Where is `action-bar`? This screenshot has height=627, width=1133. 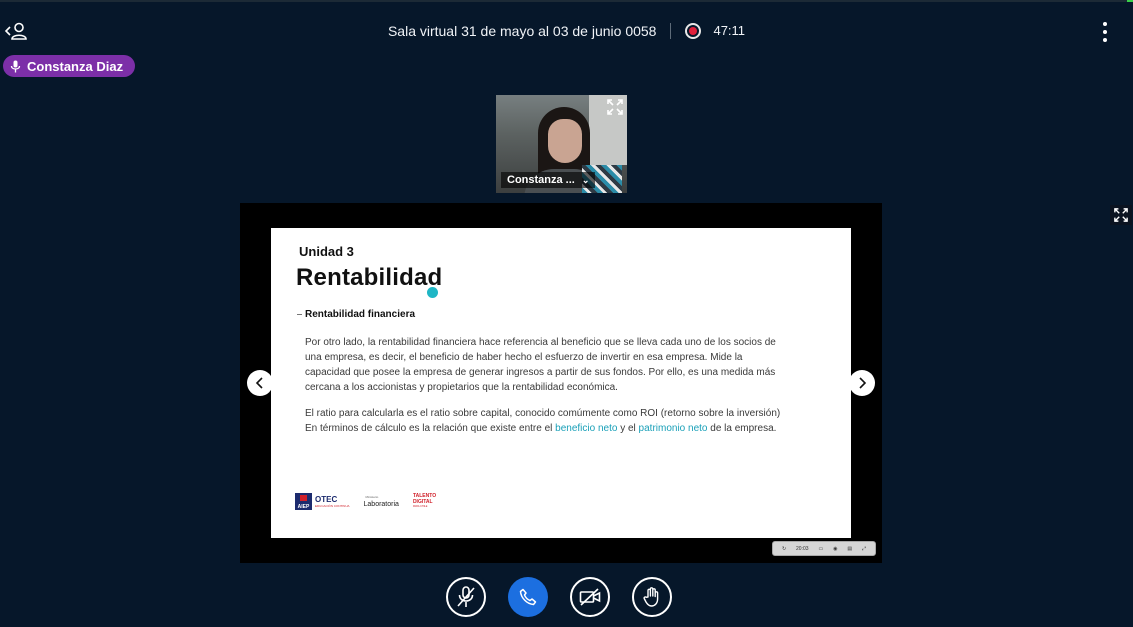 action-bar is located at coordinates (562, 597).